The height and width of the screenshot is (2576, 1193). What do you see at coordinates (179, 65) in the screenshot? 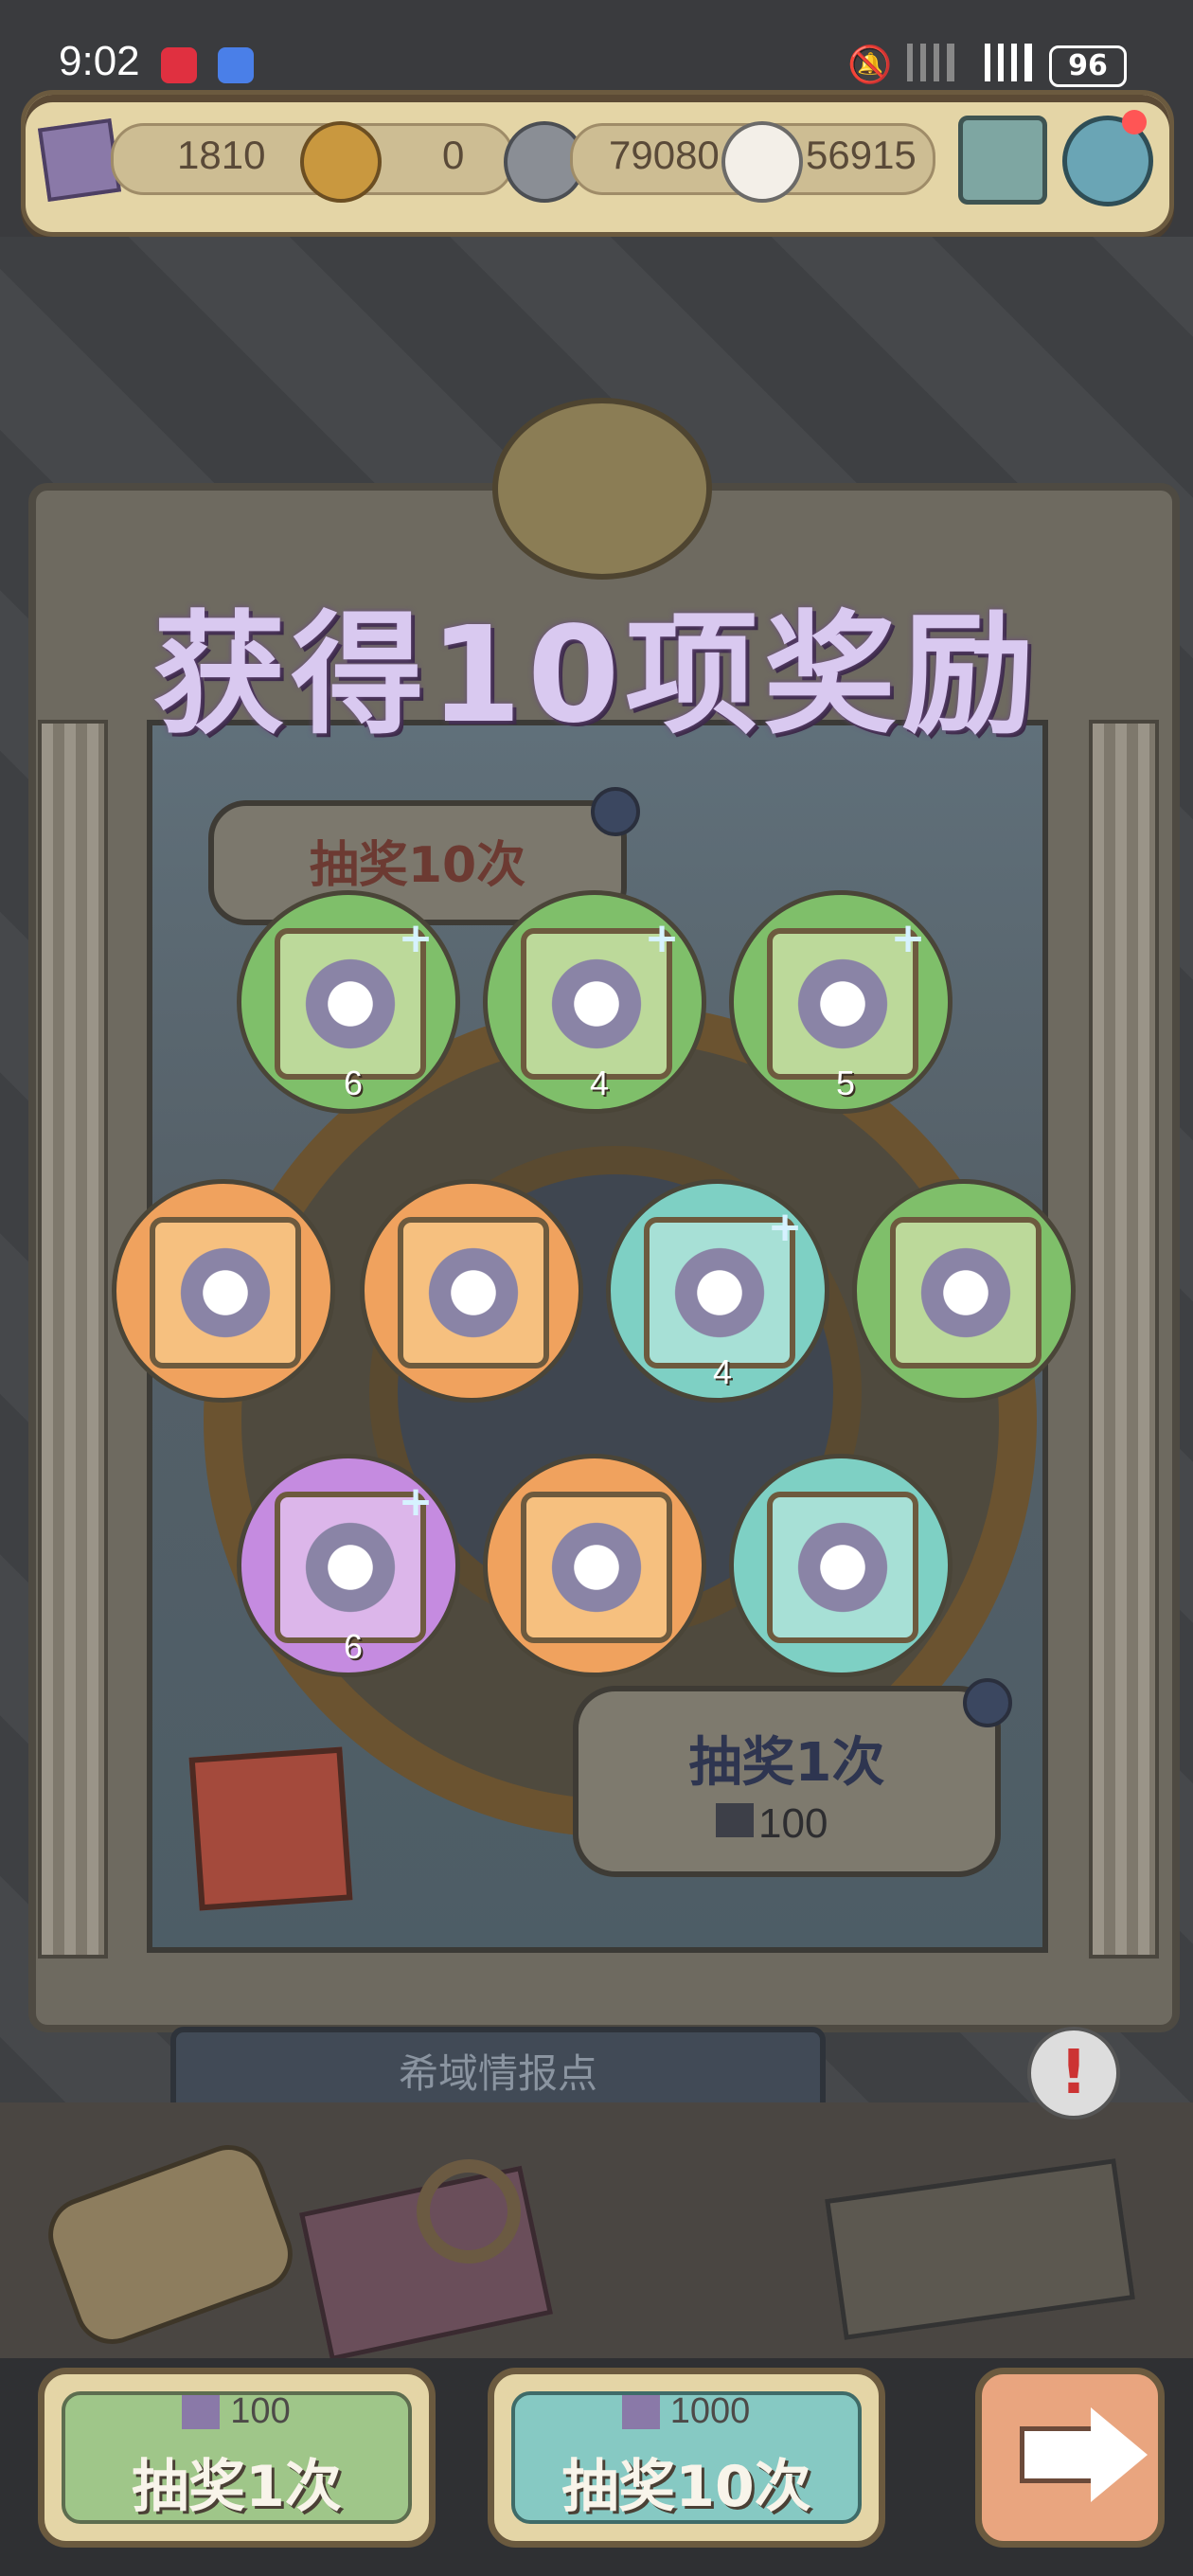
I see `app-notification-icon` at bounding box center [179, 65].